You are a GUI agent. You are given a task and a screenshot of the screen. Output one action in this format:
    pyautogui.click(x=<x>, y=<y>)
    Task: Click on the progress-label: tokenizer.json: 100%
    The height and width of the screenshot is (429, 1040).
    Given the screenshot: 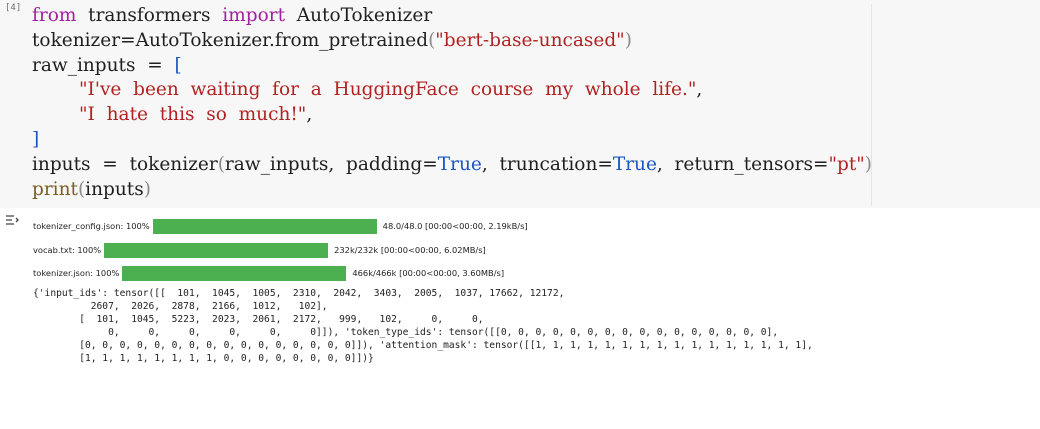 What is the action you would take?
    pyautogui.click(x=76, y=273)
    